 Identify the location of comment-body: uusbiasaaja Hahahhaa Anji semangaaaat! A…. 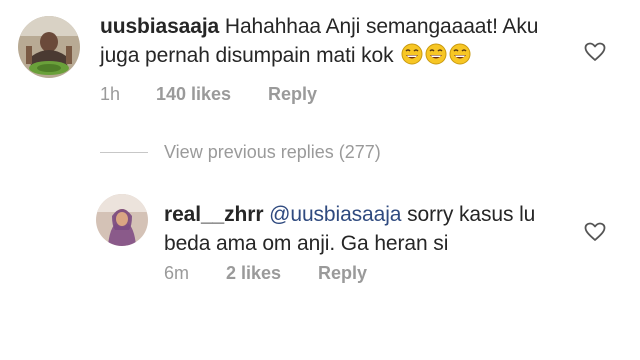
(335, 42).